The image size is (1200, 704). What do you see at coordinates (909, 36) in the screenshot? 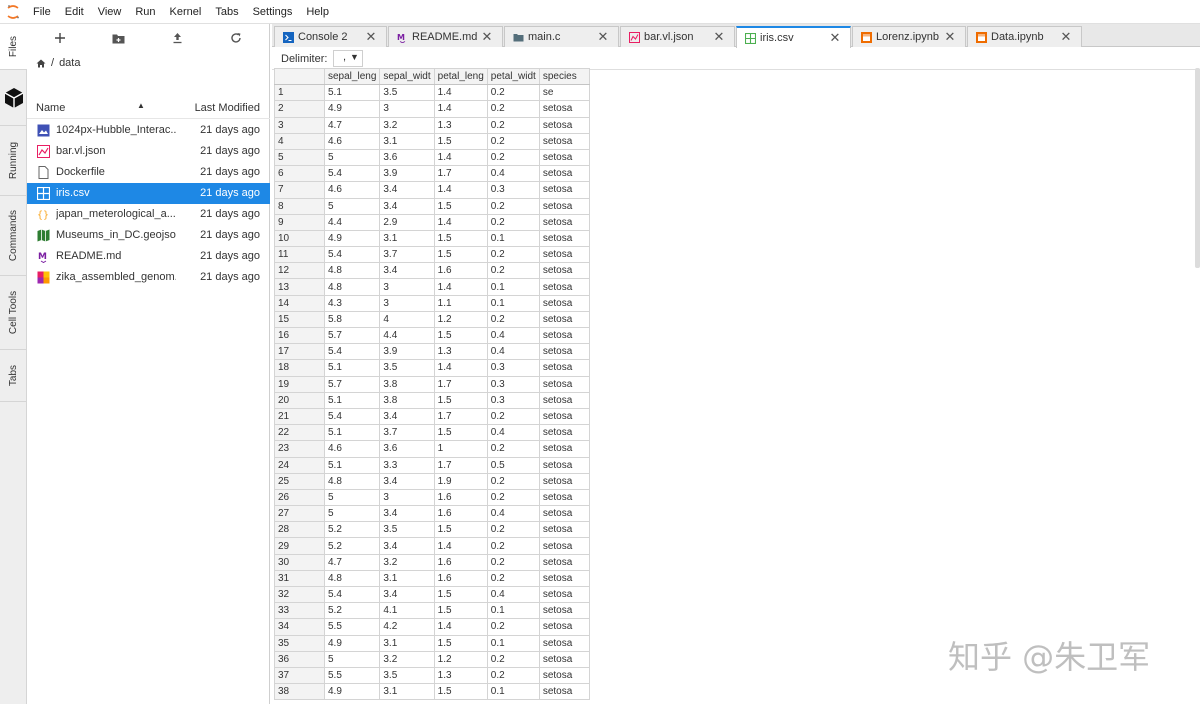
I see `tab-lorenz-ipynb: Lorenz.ipynb ✕` at bounding box center [909, 36].